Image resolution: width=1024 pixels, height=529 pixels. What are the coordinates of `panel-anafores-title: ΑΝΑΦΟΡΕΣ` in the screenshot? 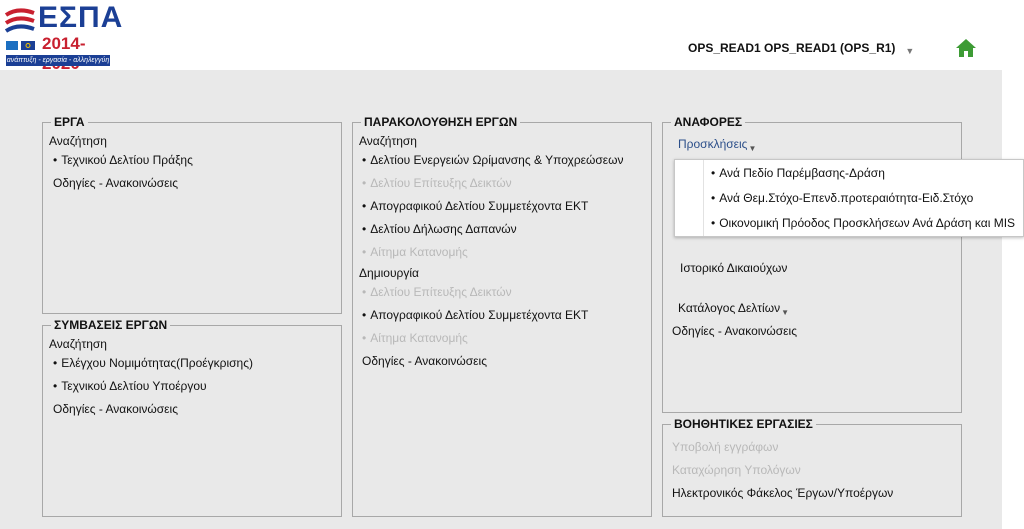 It's located at (708, 122).